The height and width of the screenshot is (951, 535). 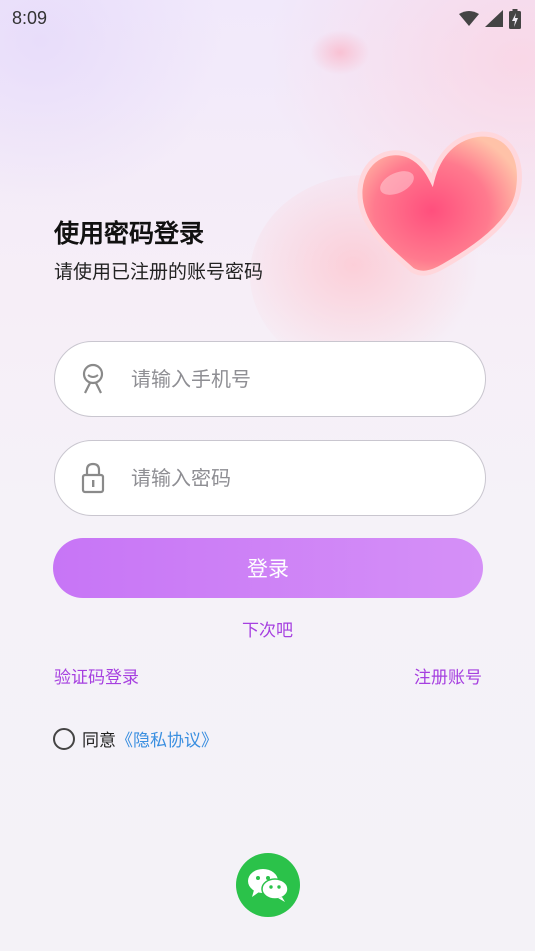 I want to click on lock-icon, so click(x=93, y=478).